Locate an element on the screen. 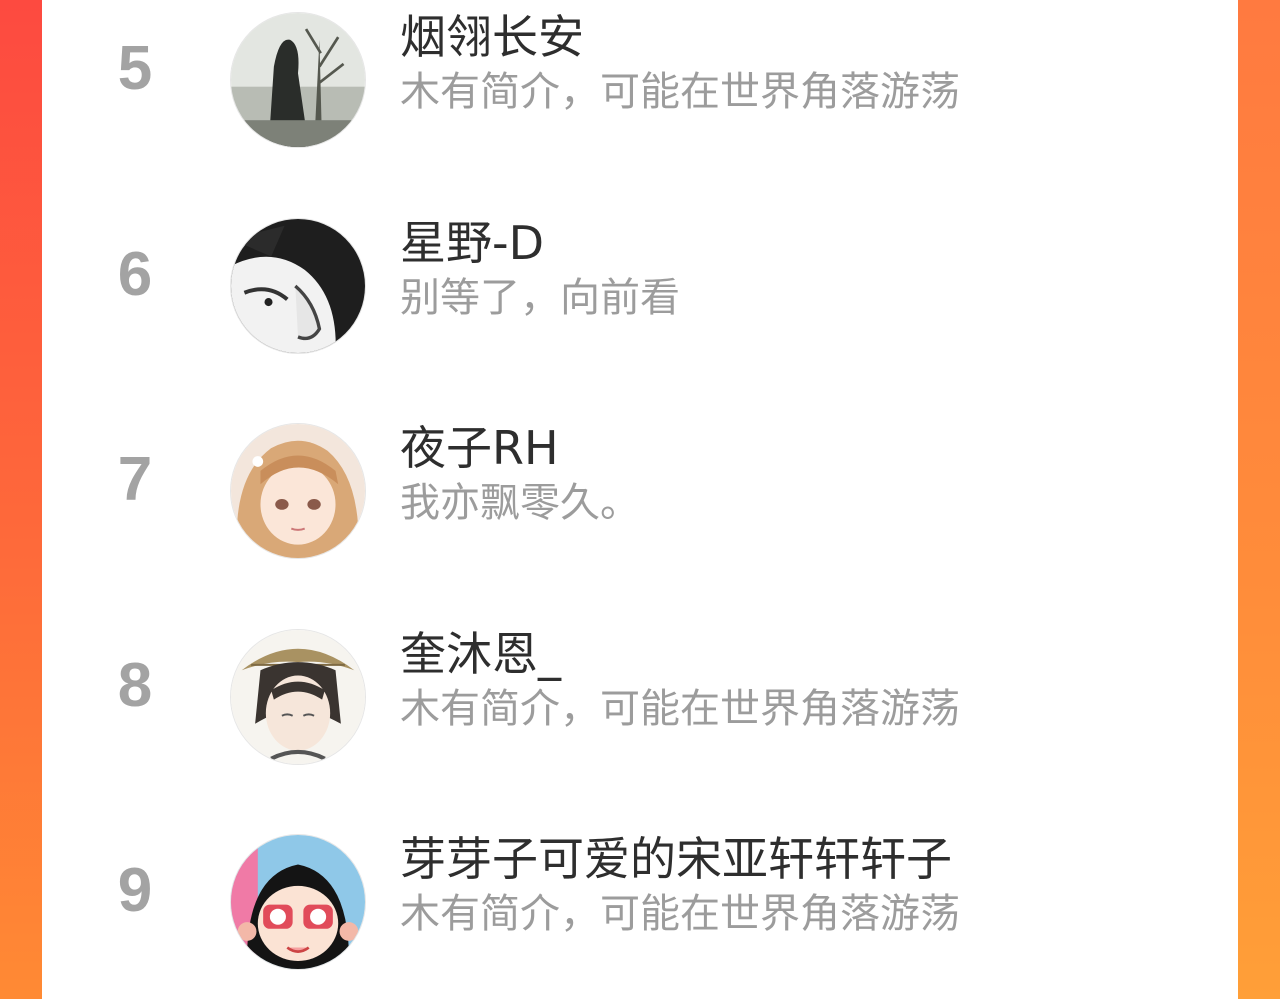 The width and height of the screenshot is (1280, 999). rank-number: 9 is located at coordinates (135, 890).